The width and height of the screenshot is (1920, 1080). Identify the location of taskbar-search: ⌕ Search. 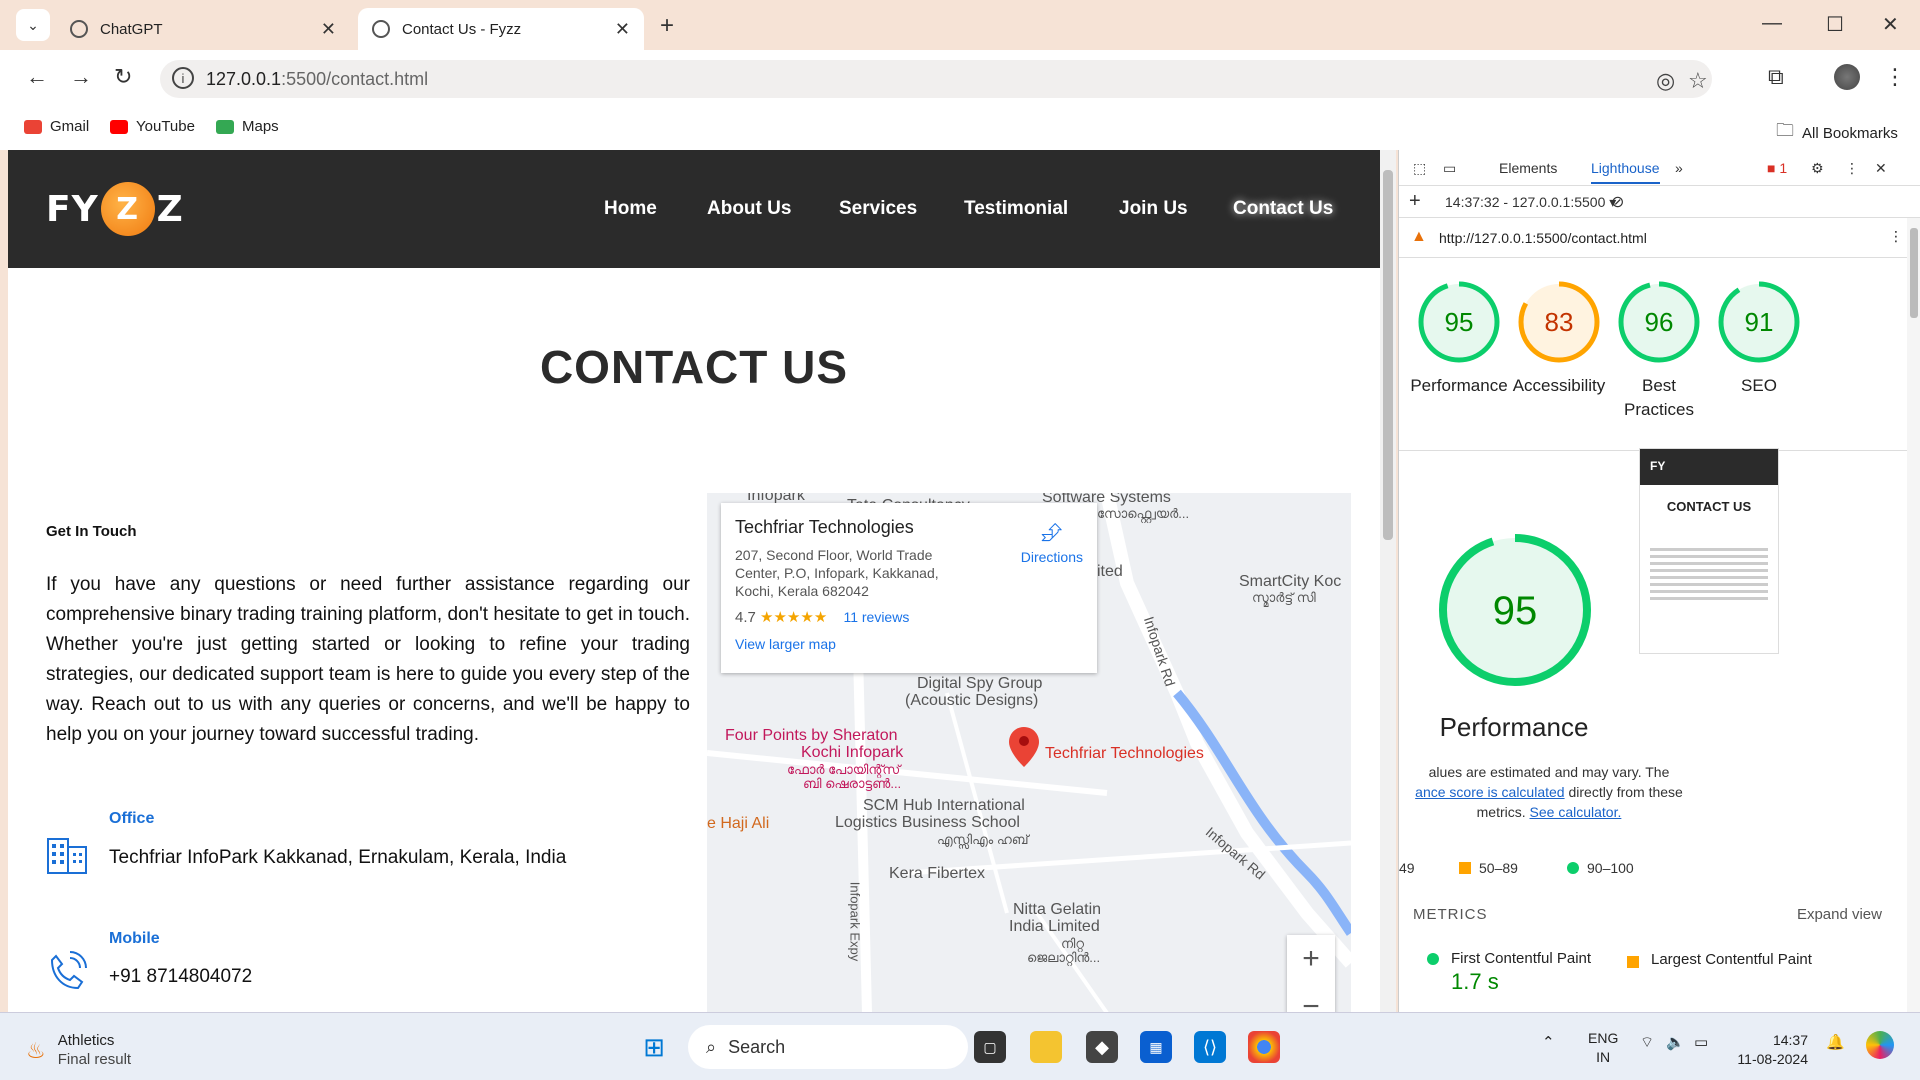
(828, 1047).